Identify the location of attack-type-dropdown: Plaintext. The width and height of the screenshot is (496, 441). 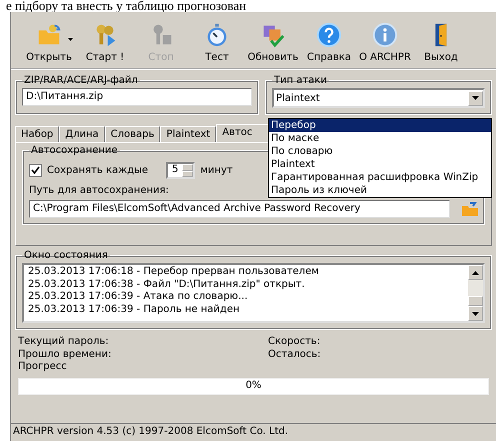
(378, 98).